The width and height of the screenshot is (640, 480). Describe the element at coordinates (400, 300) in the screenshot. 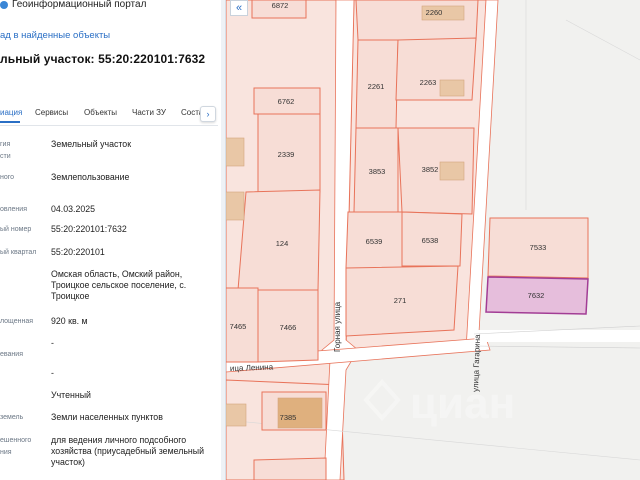

I see `parcel-label: 271` at that location.